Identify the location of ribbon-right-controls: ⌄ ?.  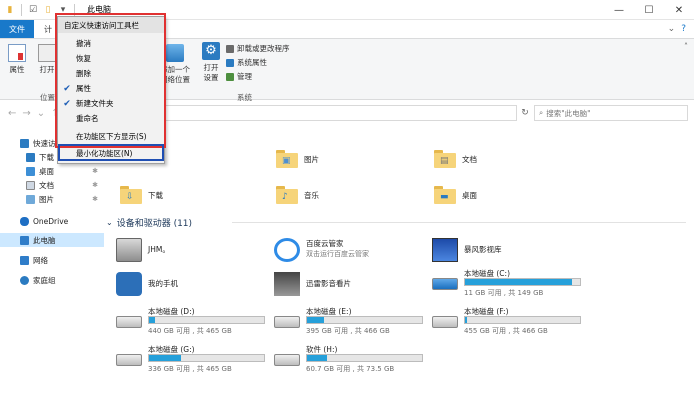
(681, 29).